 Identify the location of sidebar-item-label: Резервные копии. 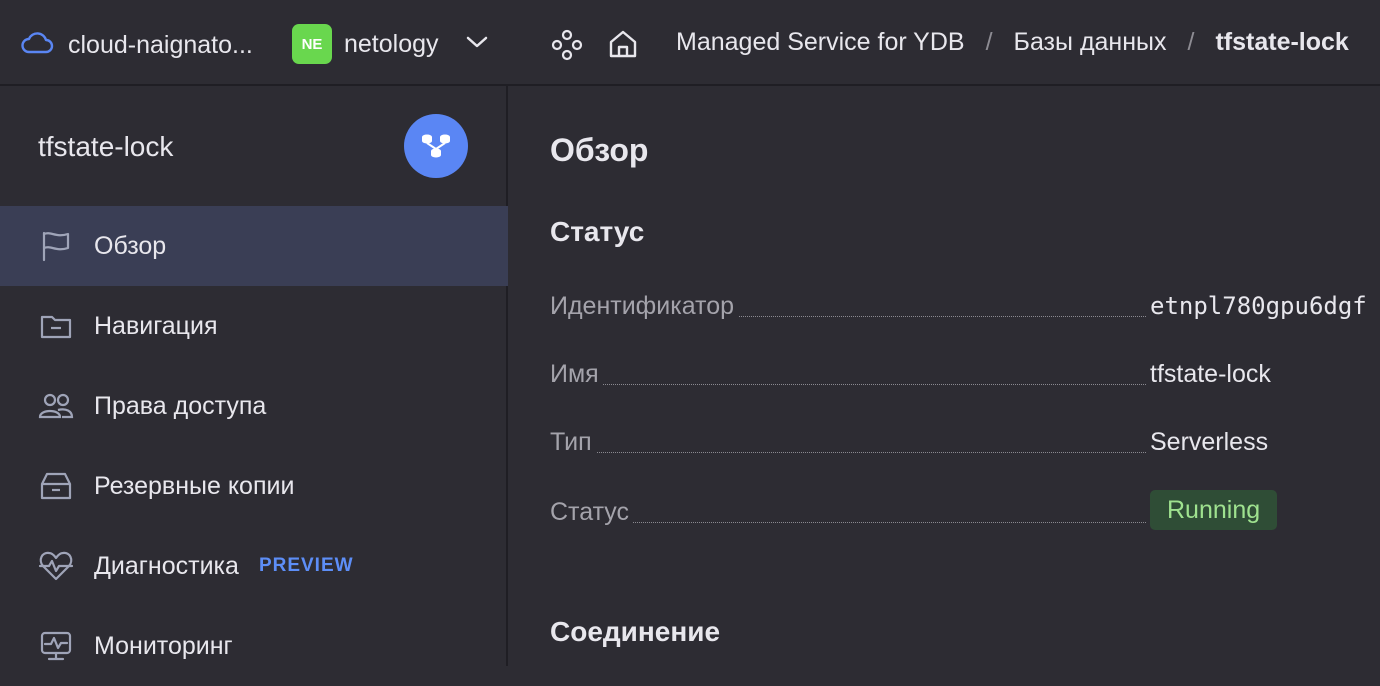
(194, 485).